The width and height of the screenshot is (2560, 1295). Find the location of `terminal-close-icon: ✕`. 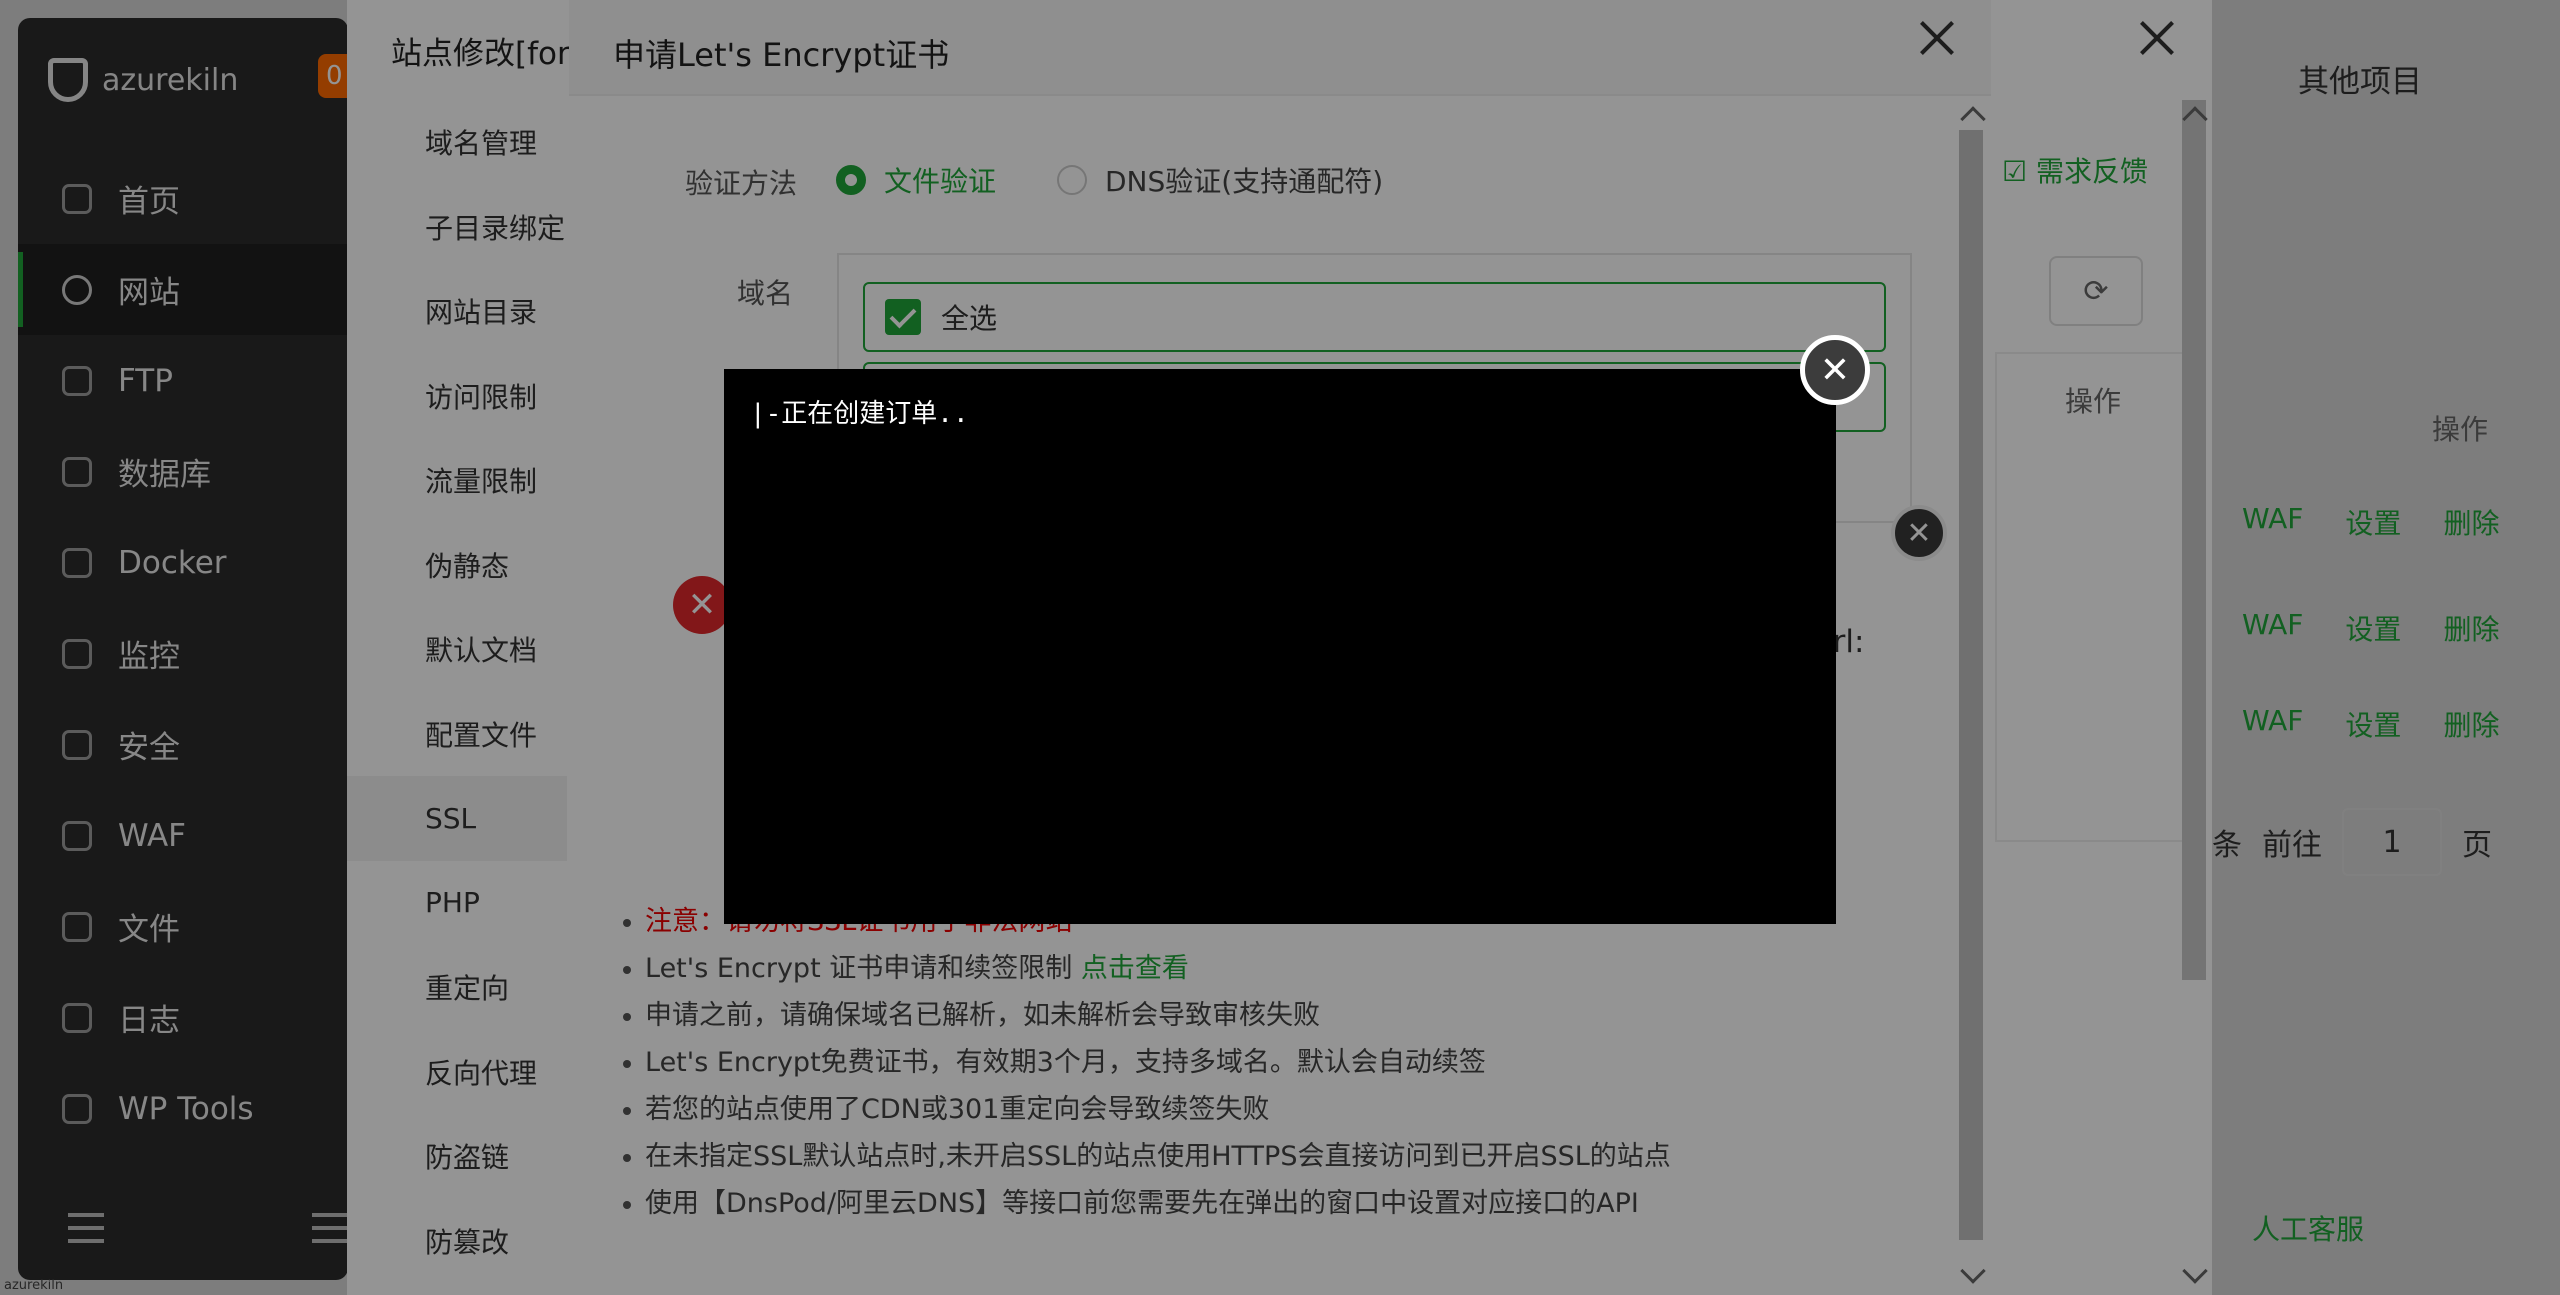

terminal-close-icon: ✕ is located at coordinates (1835, 370).